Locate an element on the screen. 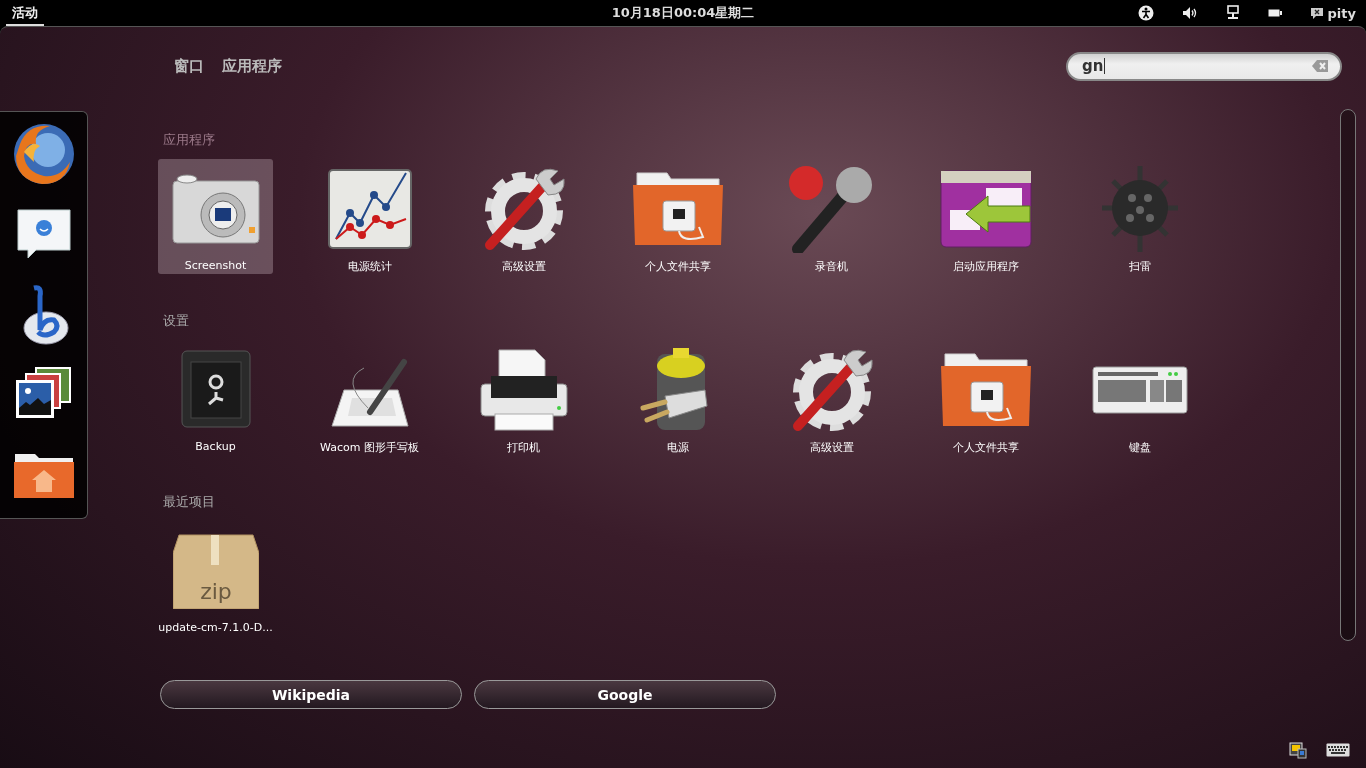 Image resolution: width=1366 pixels, height=768 pixels. app-launcher: 录音机 is located at coordinates (831, 216).